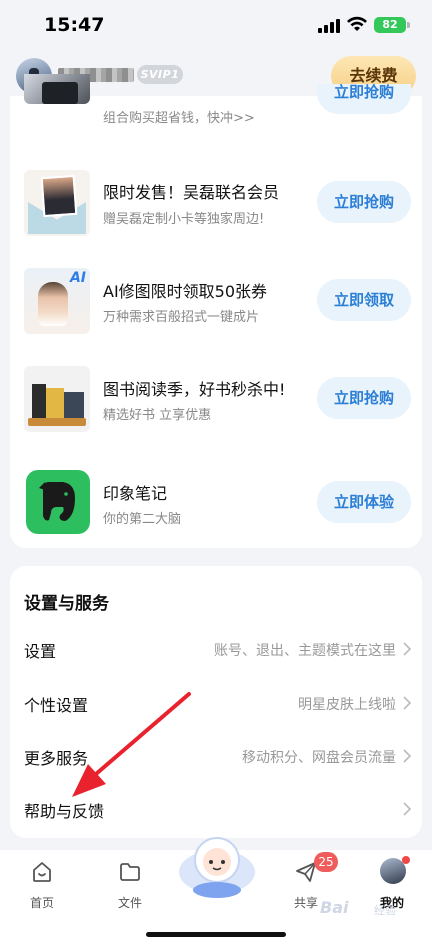 Image resolution: width=432 pixels, height=941 pixels. I want to click on promo-item-group-buy: 组合购买超省钱，快冲>> 立即抢购, so click(216, 115).